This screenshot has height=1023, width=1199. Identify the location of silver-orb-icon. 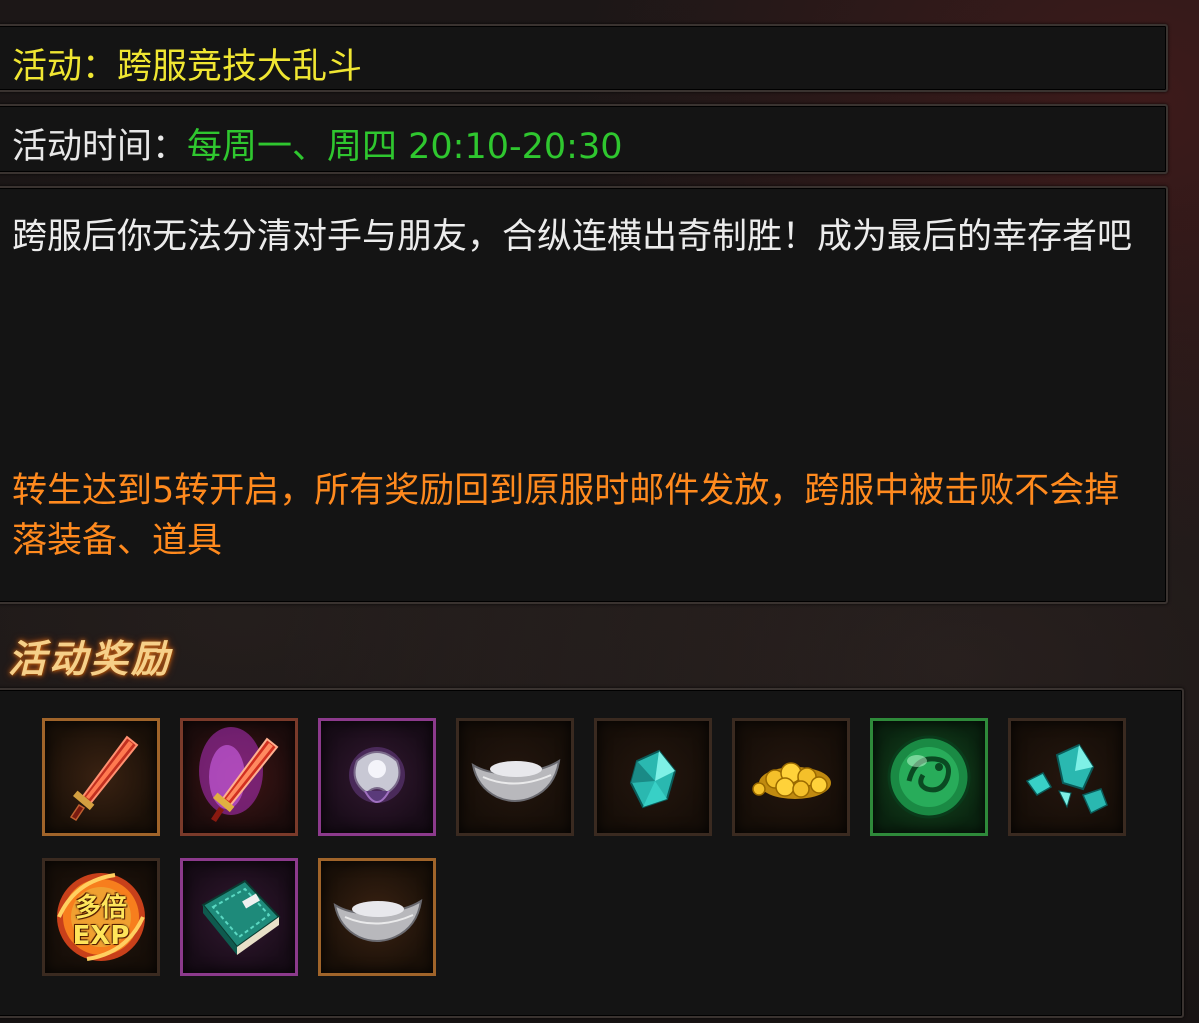
(377, 775).